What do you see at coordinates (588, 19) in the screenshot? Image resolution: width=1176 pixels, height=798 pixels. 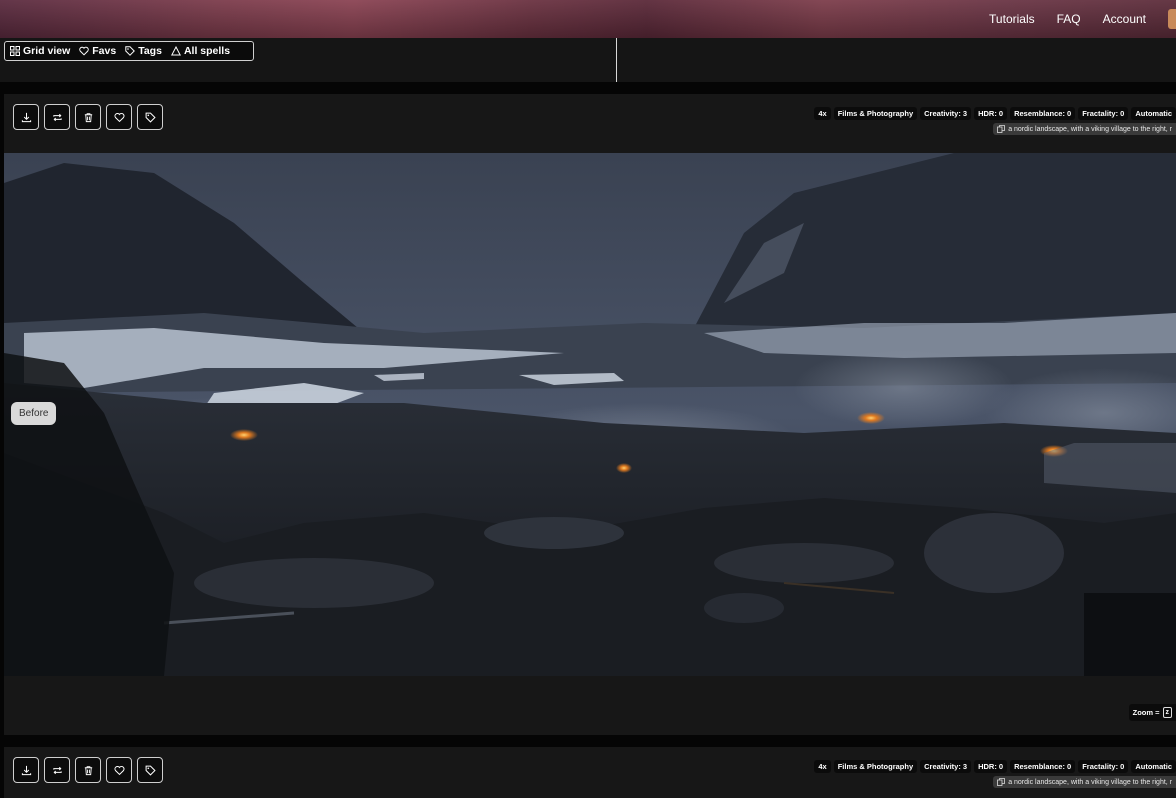 I see `top-banner: Tutorials FAQ Account` at bounding box center [588, 19].